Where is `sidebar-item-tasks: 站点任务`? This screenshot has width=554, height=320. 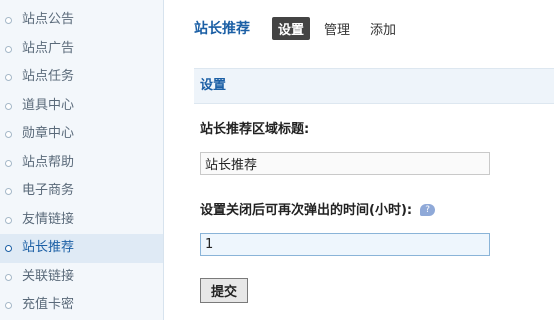 sidebar-item-tasks: 站点任务 is located at coordinates (81, 77).